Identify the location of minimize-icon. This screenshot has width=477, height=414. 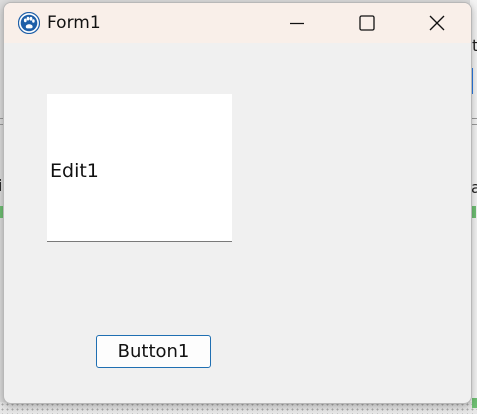
(297, 23).